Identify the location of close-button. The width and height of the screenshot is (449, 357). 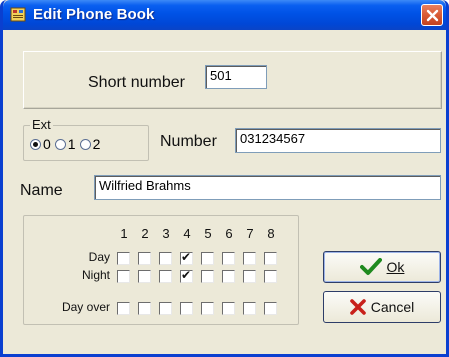
(432, 15).